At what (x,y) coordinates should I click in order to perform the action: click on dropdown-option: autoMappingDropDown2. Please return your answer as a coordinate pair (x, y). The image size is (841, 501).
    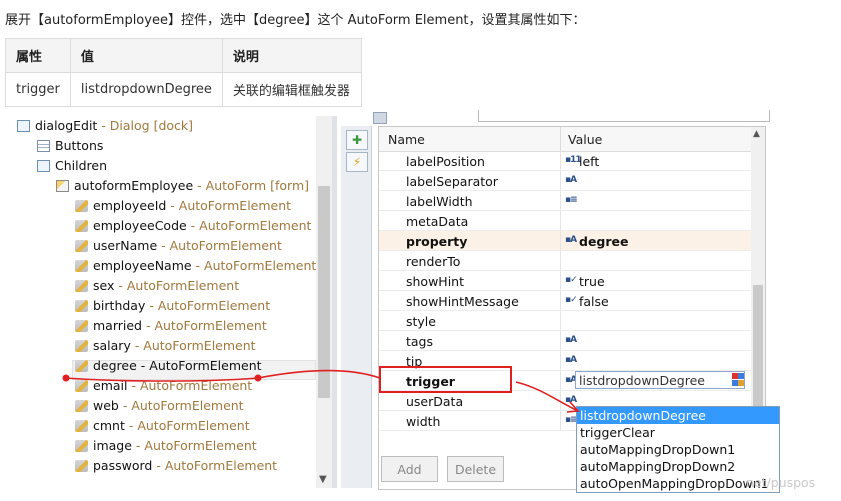
    Looking at the image, I should click on (678, 466).